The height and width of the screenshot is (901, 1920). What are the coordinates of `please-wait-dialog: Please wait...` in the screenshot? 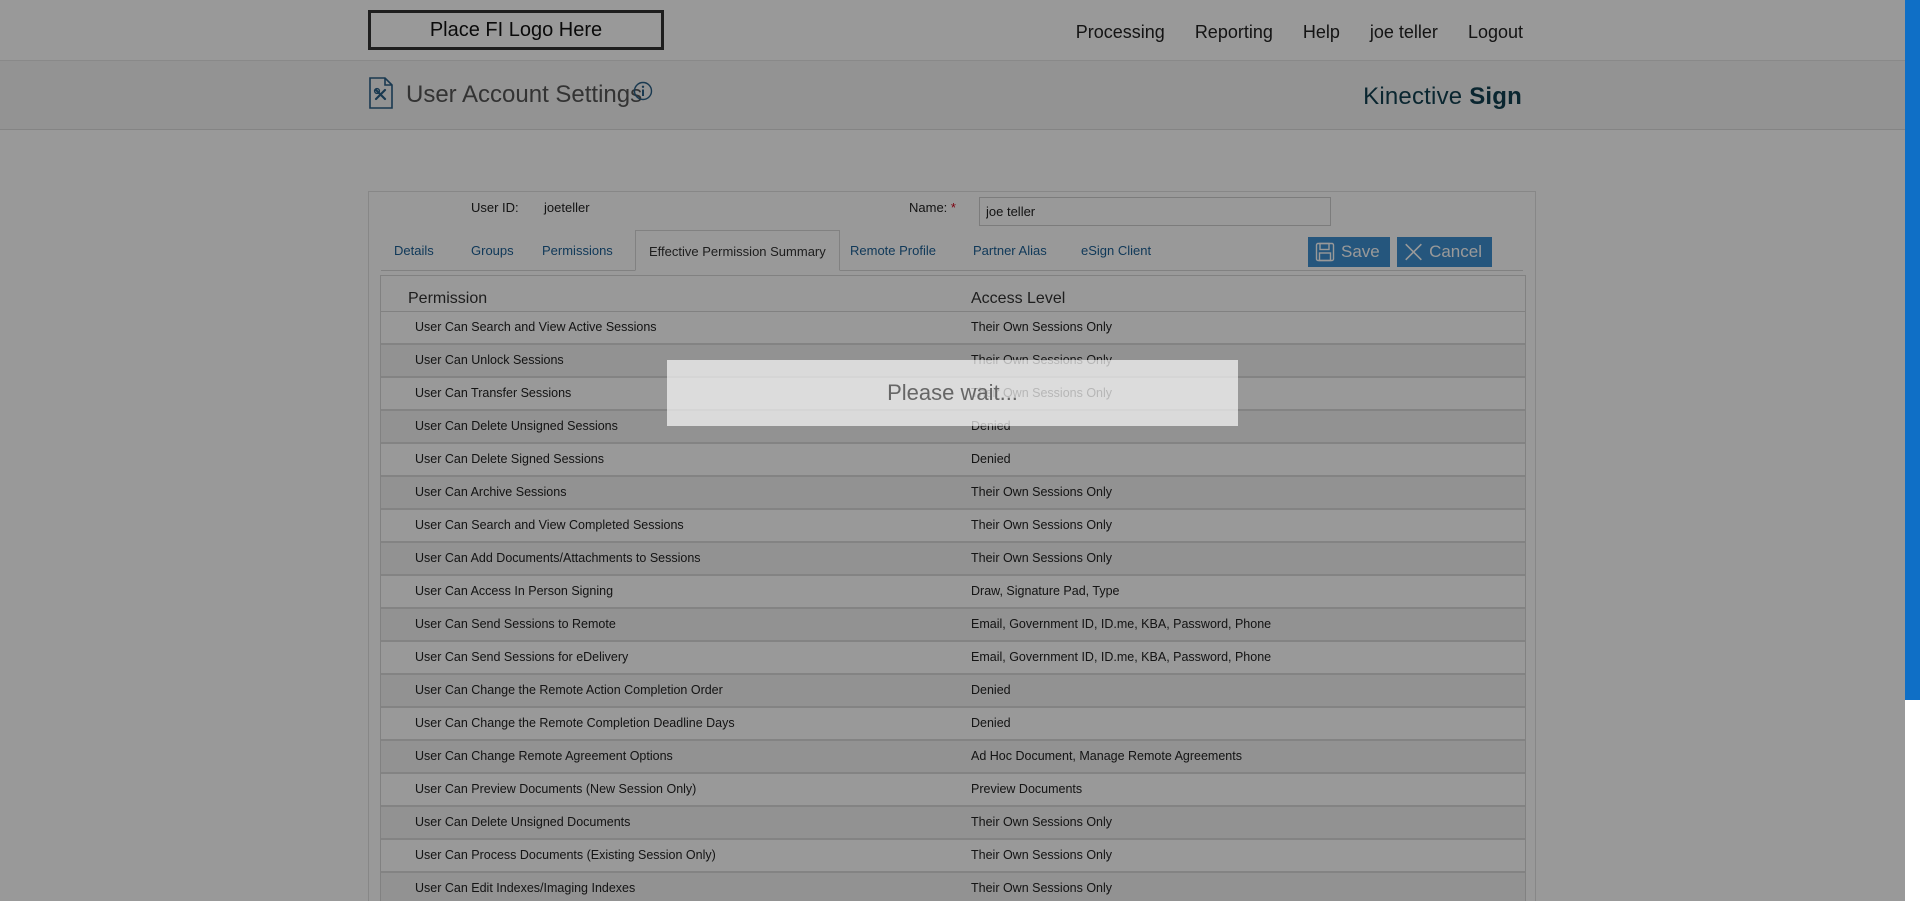 It's located at (952, 393).